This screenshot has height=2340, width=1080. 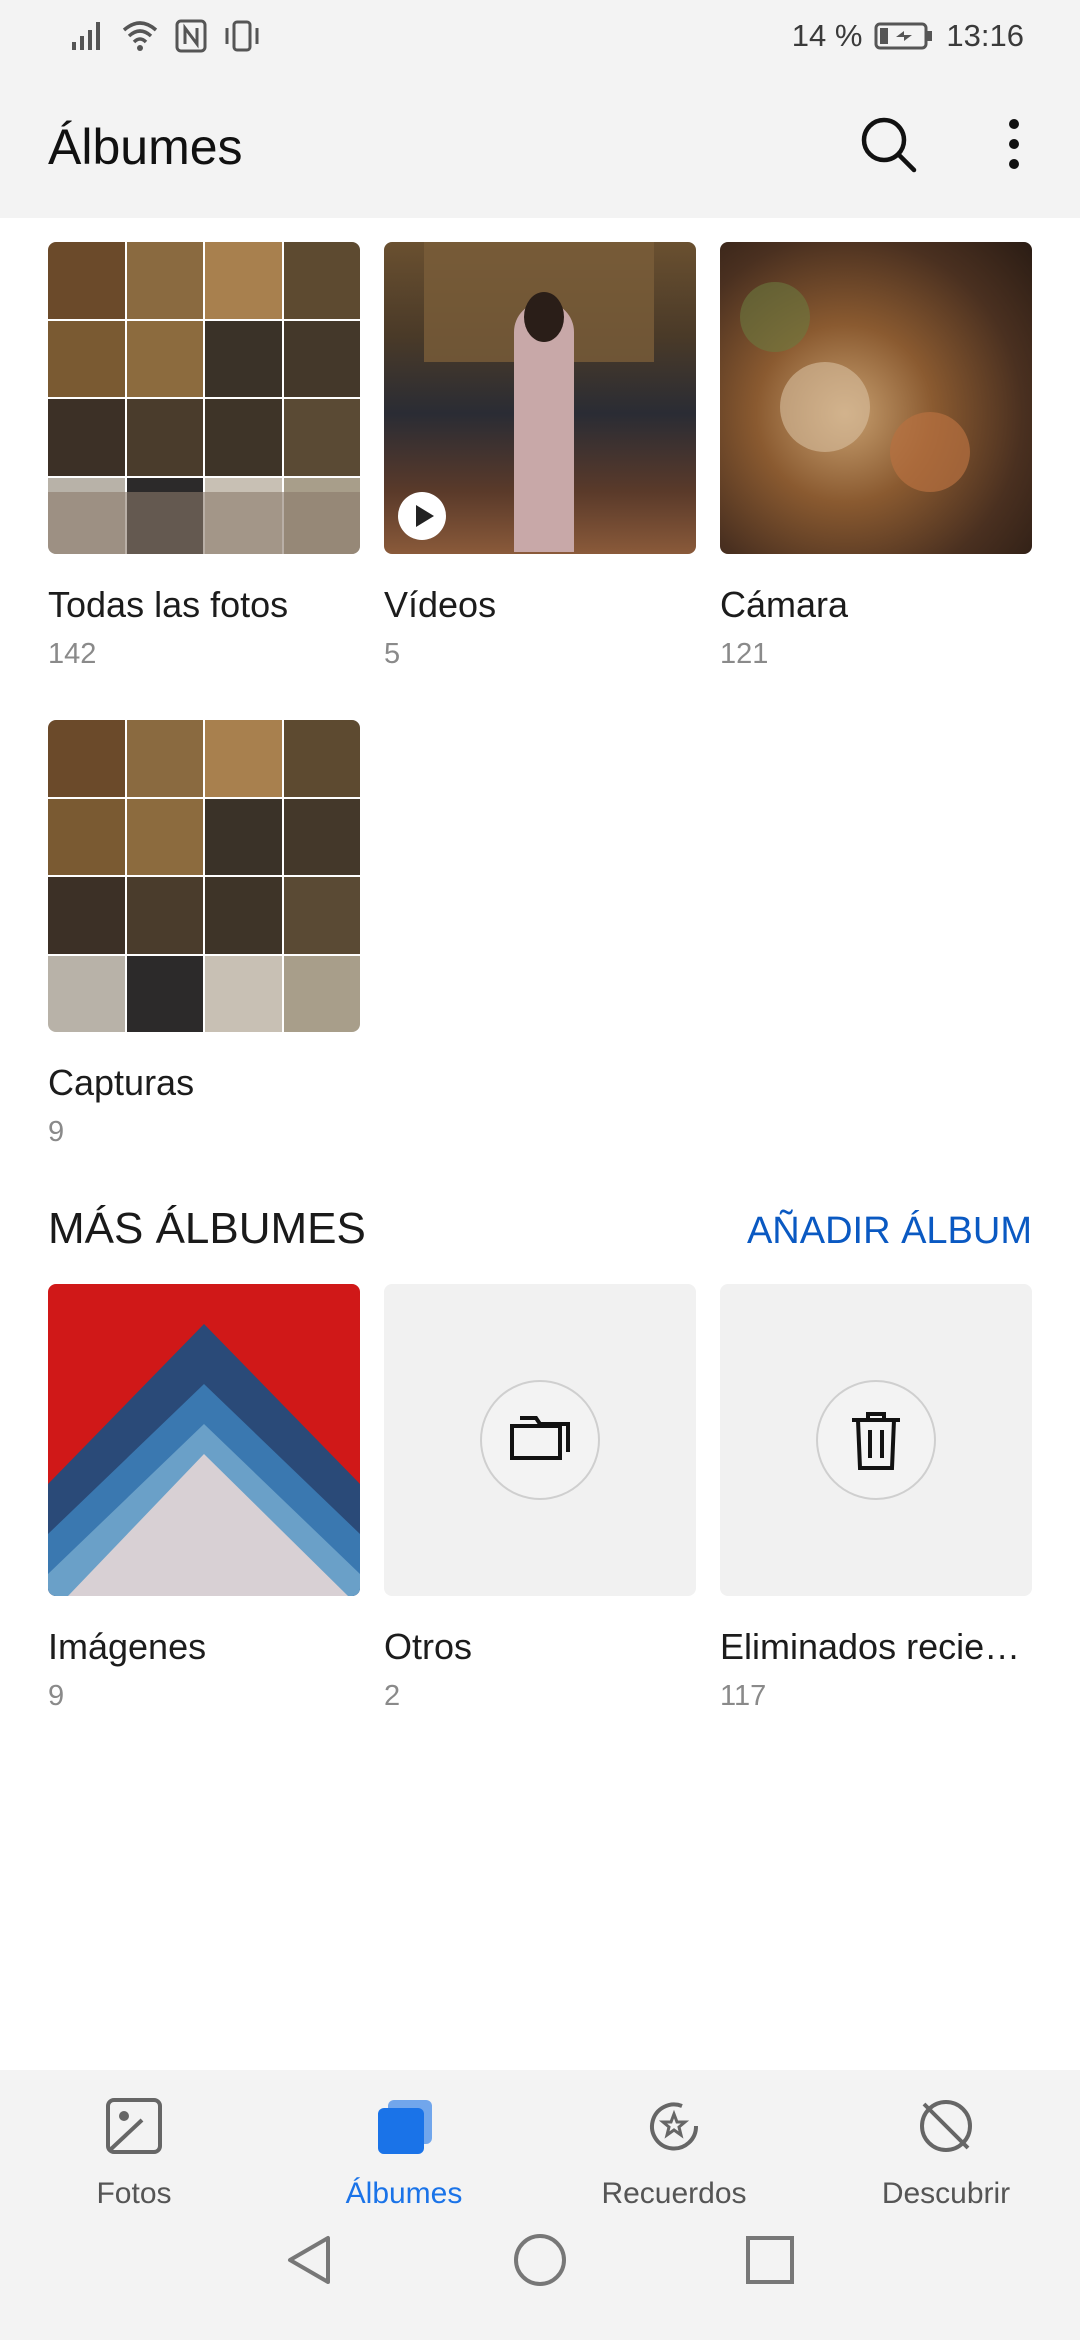 I want to click on album-count: 121, so click(x=744, y=654).